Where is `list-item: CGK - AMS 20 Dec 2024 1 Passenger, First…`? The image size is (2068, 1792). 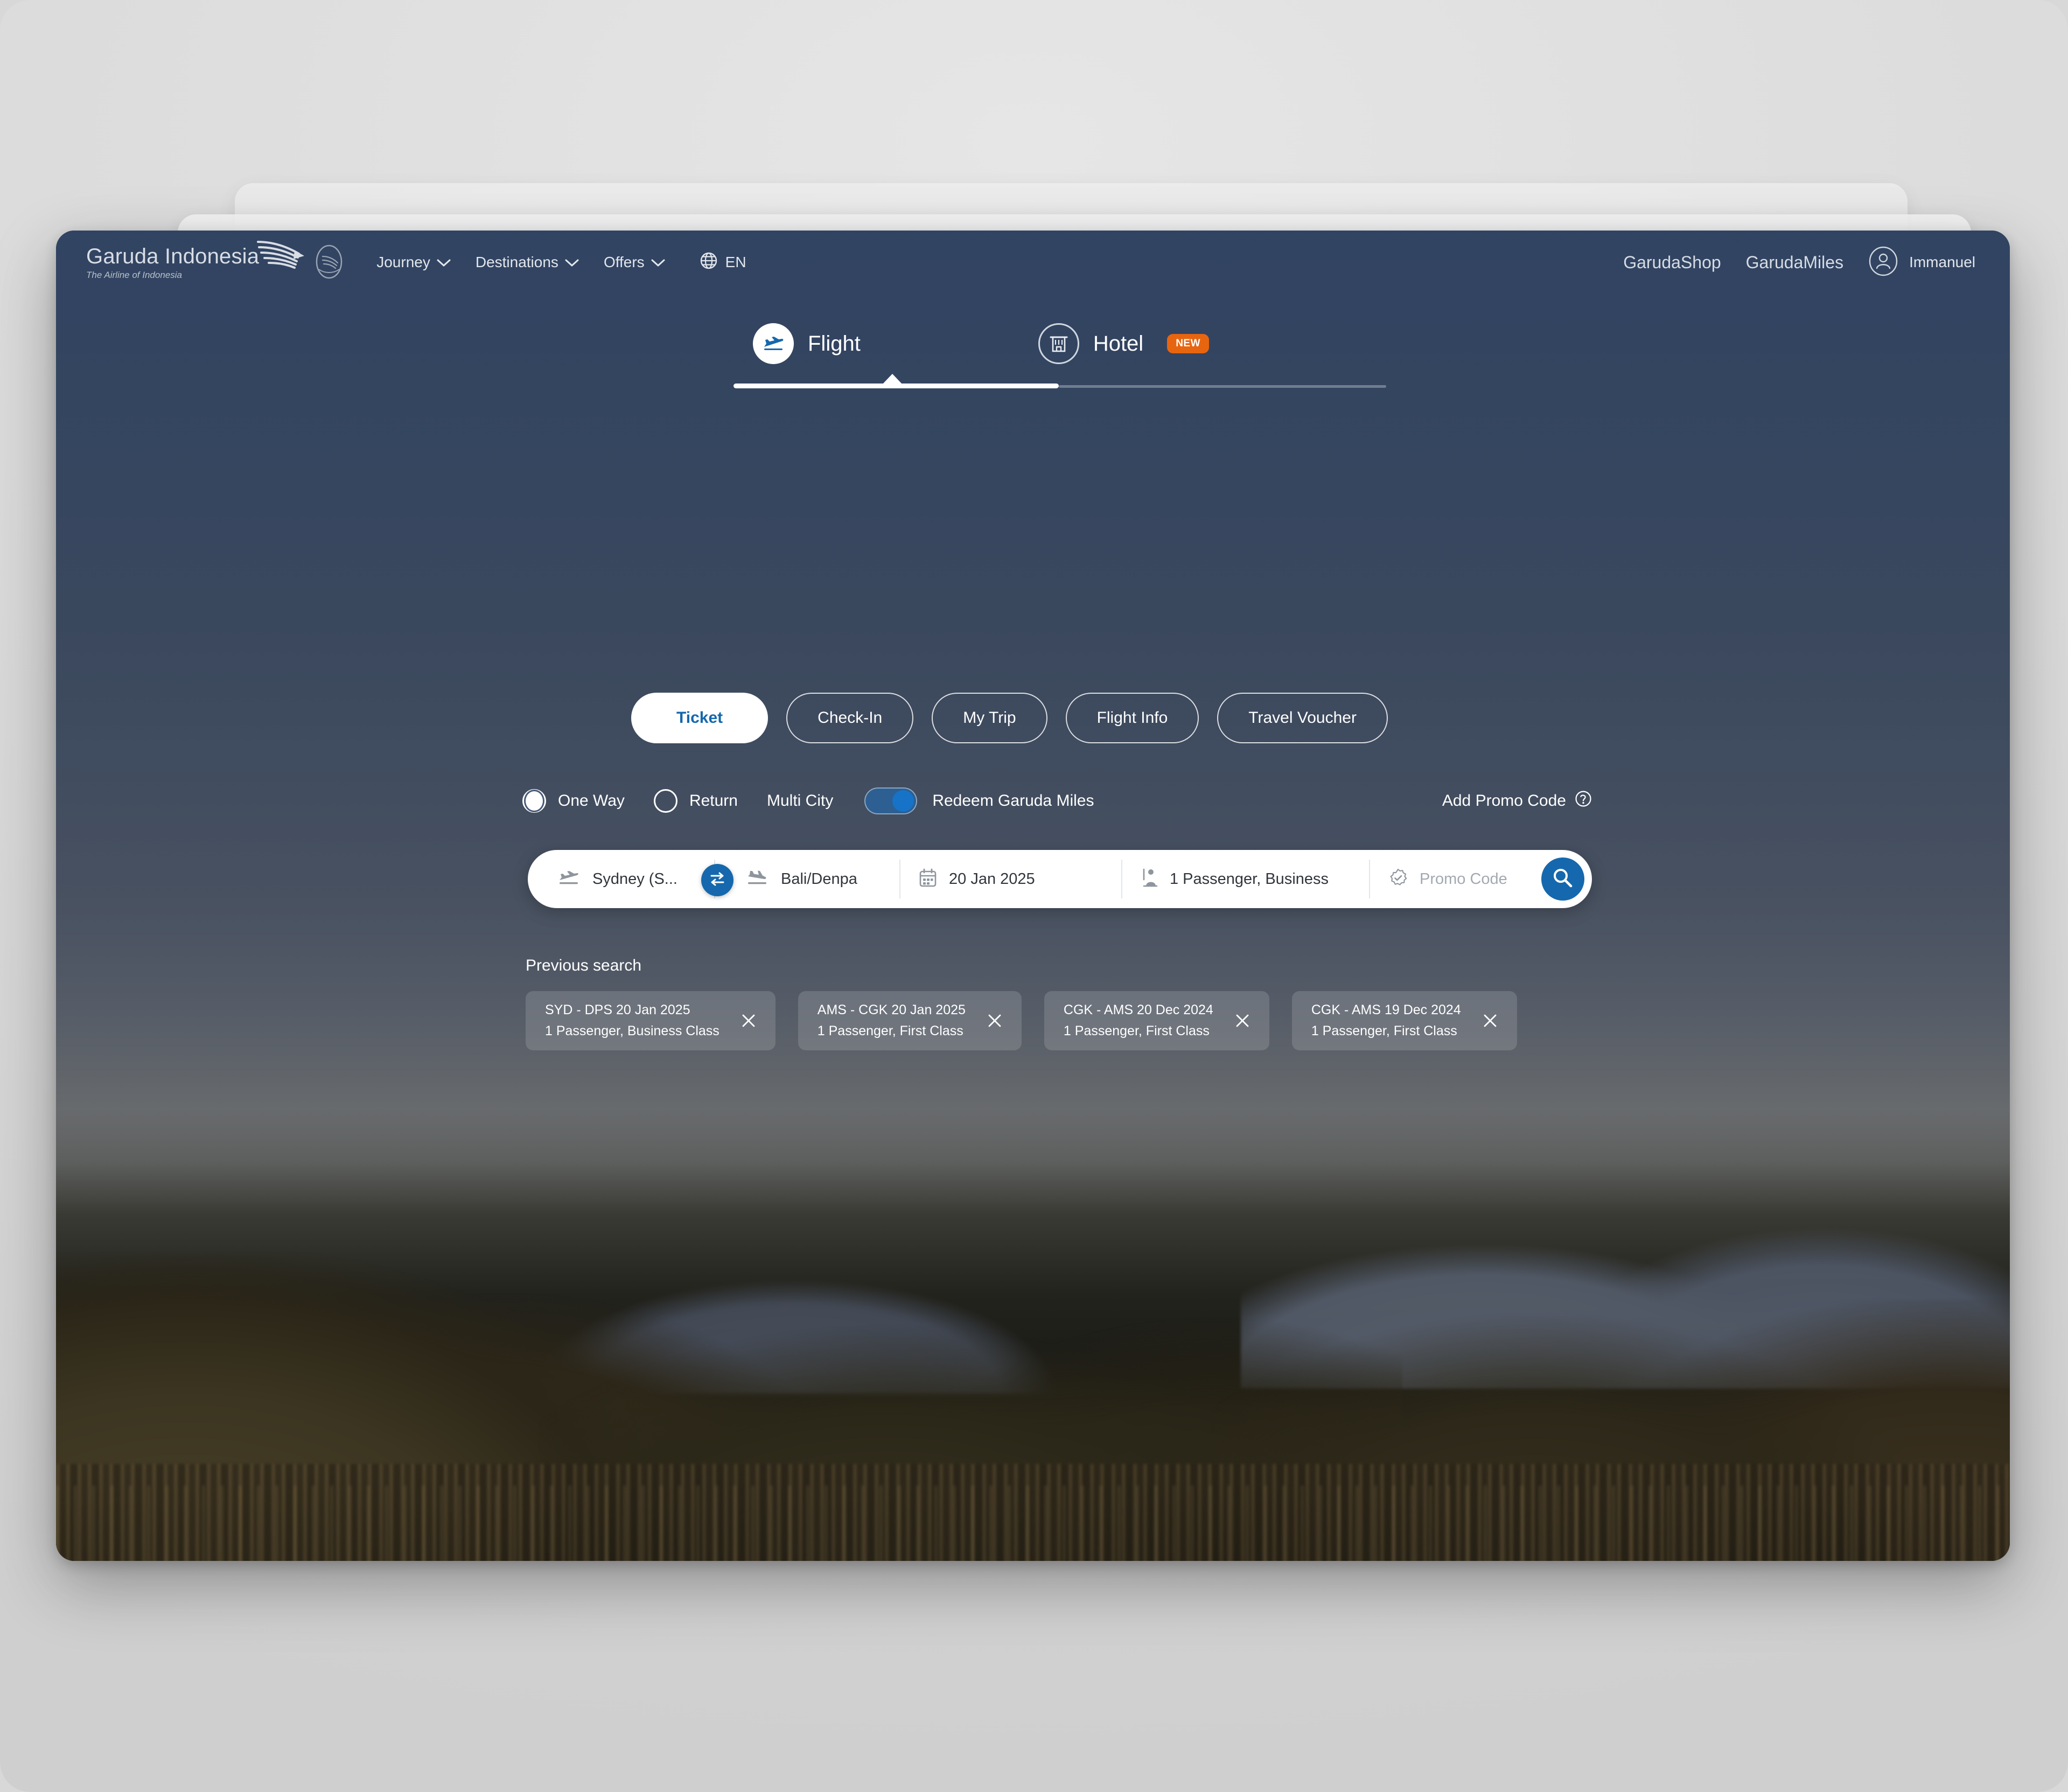
list-item: CGK - AMS 20 Dec 2024 1 Passenger, First… is located at coordinates (1156, 1020).